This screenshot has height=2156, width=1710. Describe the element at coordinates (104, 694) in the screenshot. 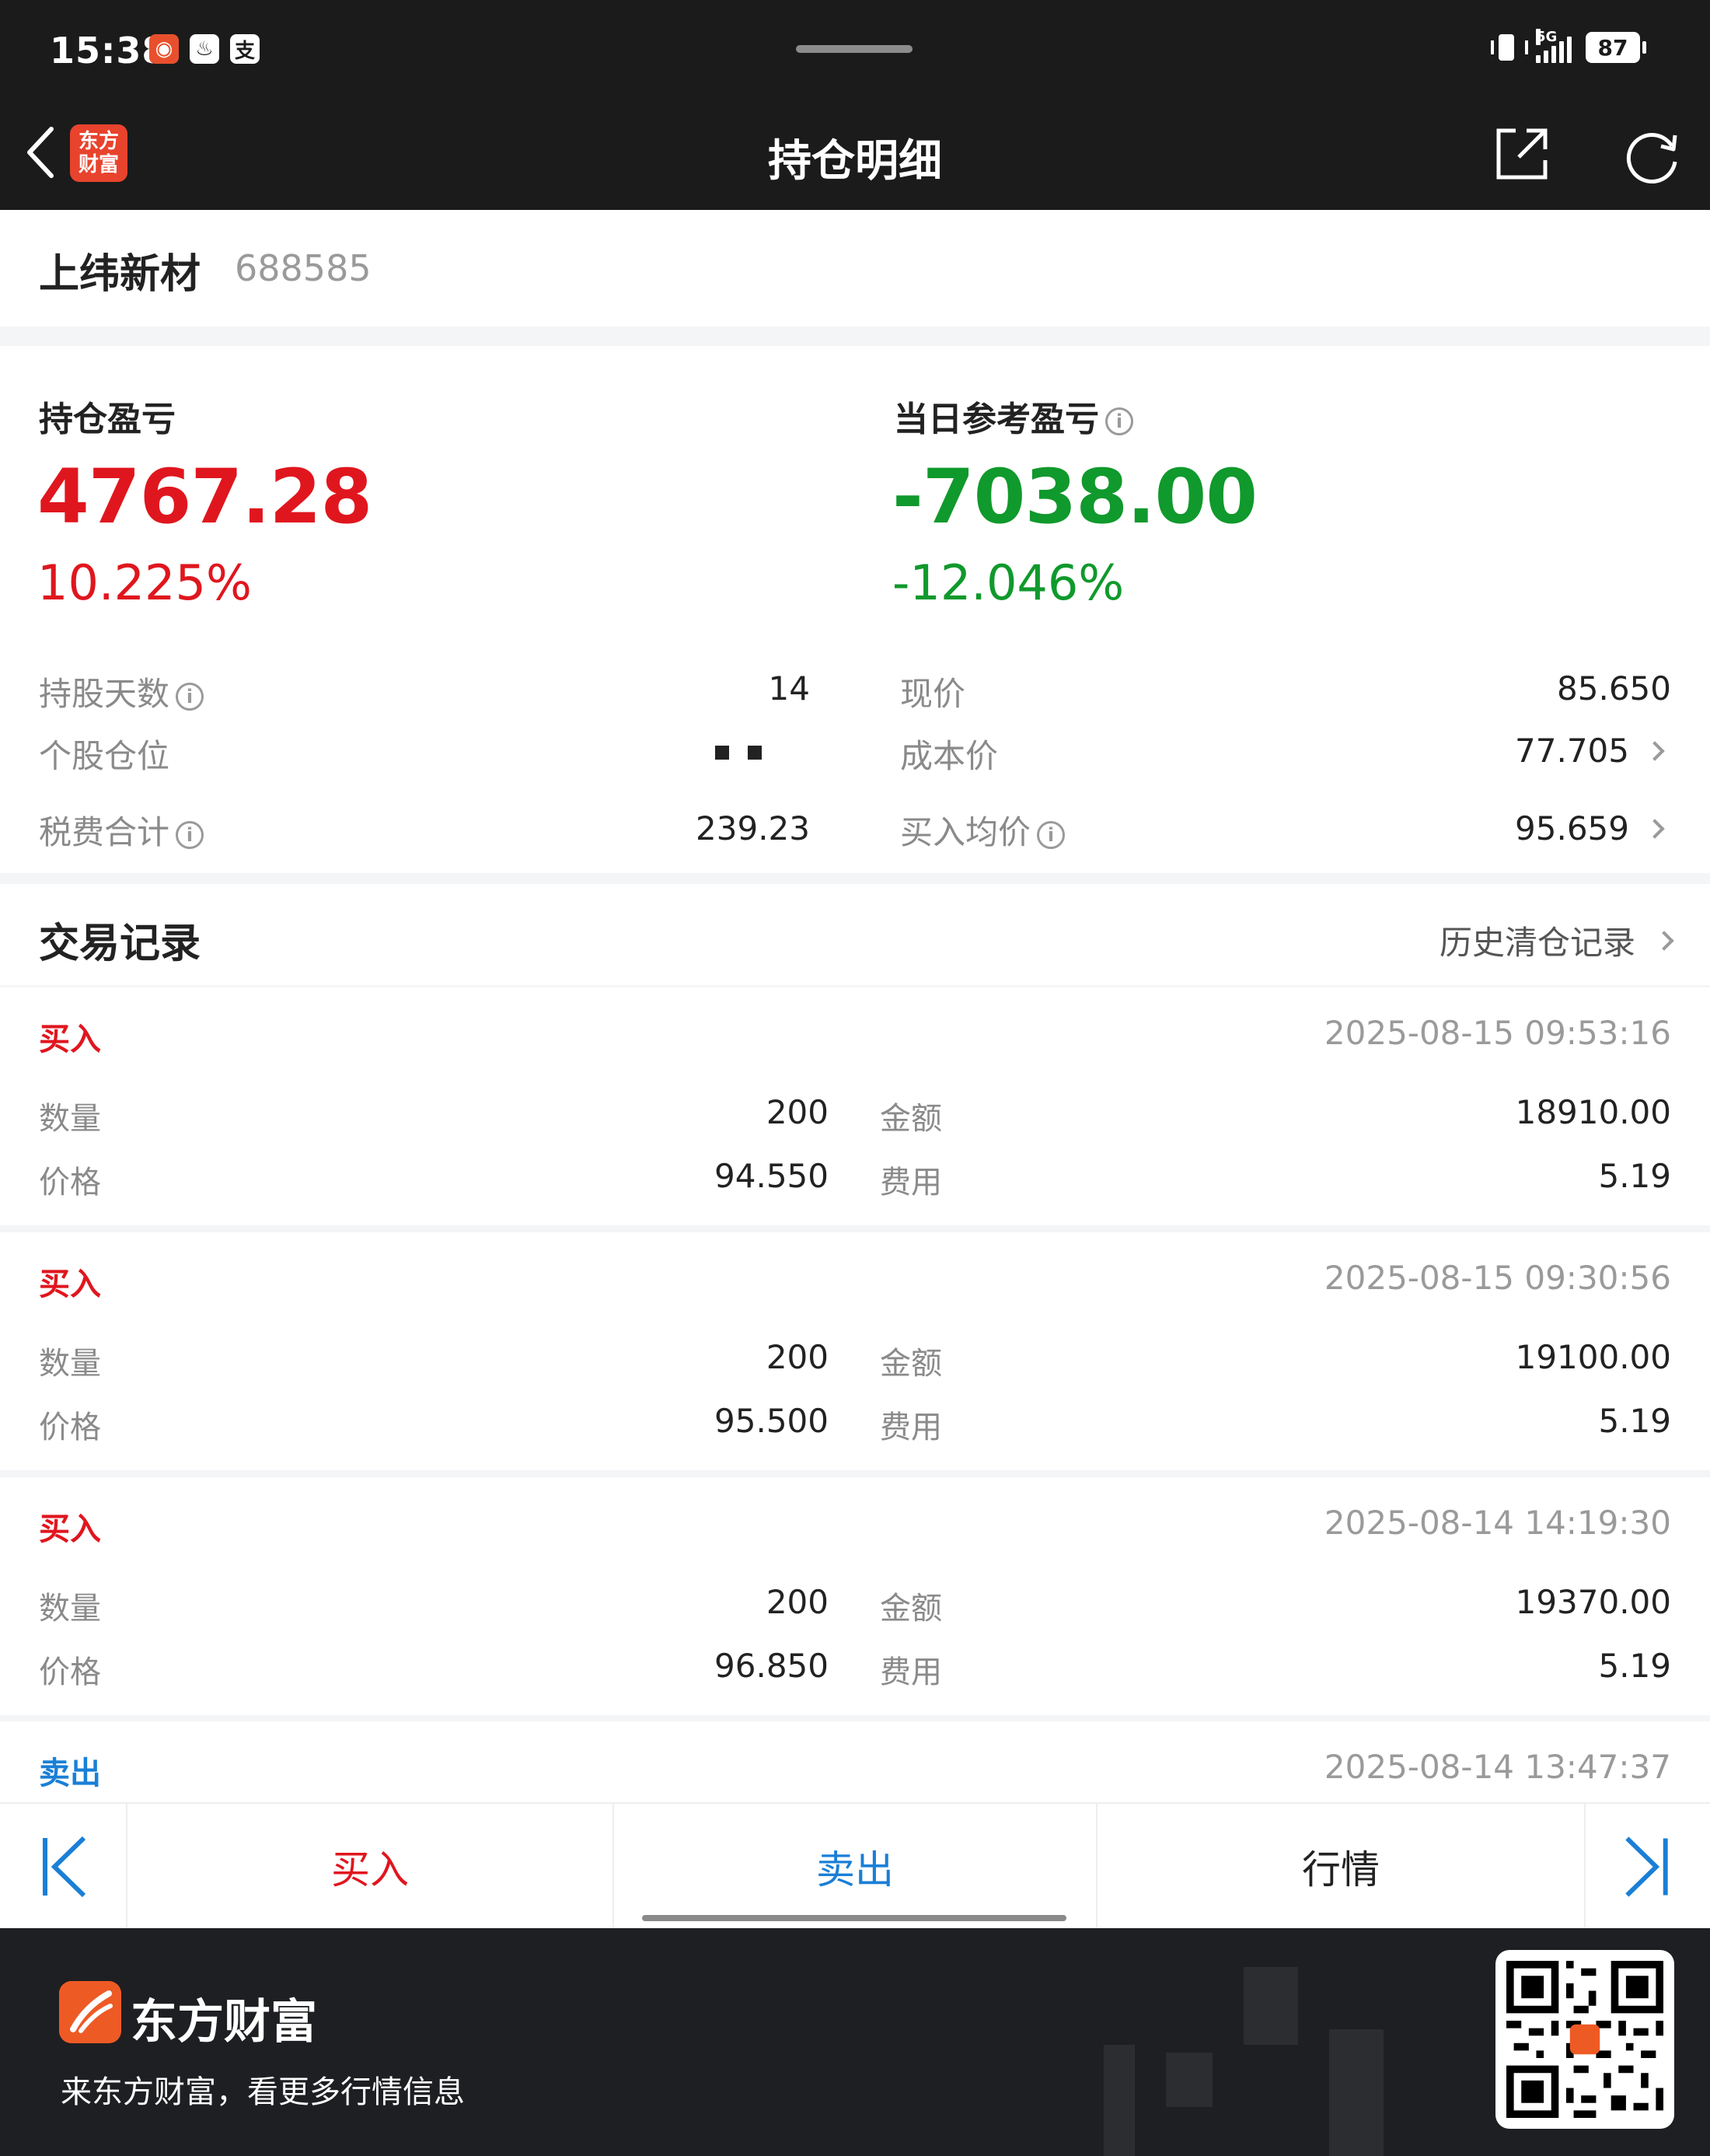

I see `holding-days-label-text: 持股天数` at that location.